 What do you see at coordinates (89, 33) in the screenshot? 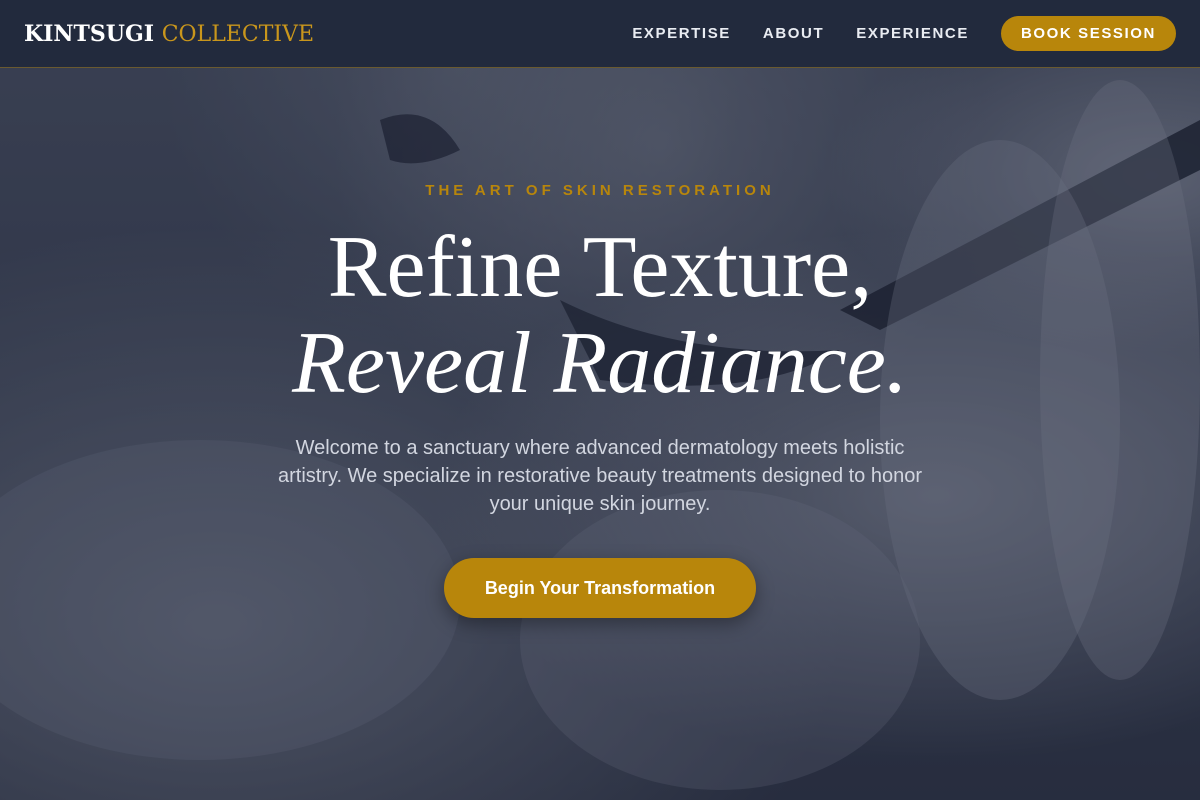
I see `brand-name-part1: KINTSUGI` at bounding box center [89, 33].